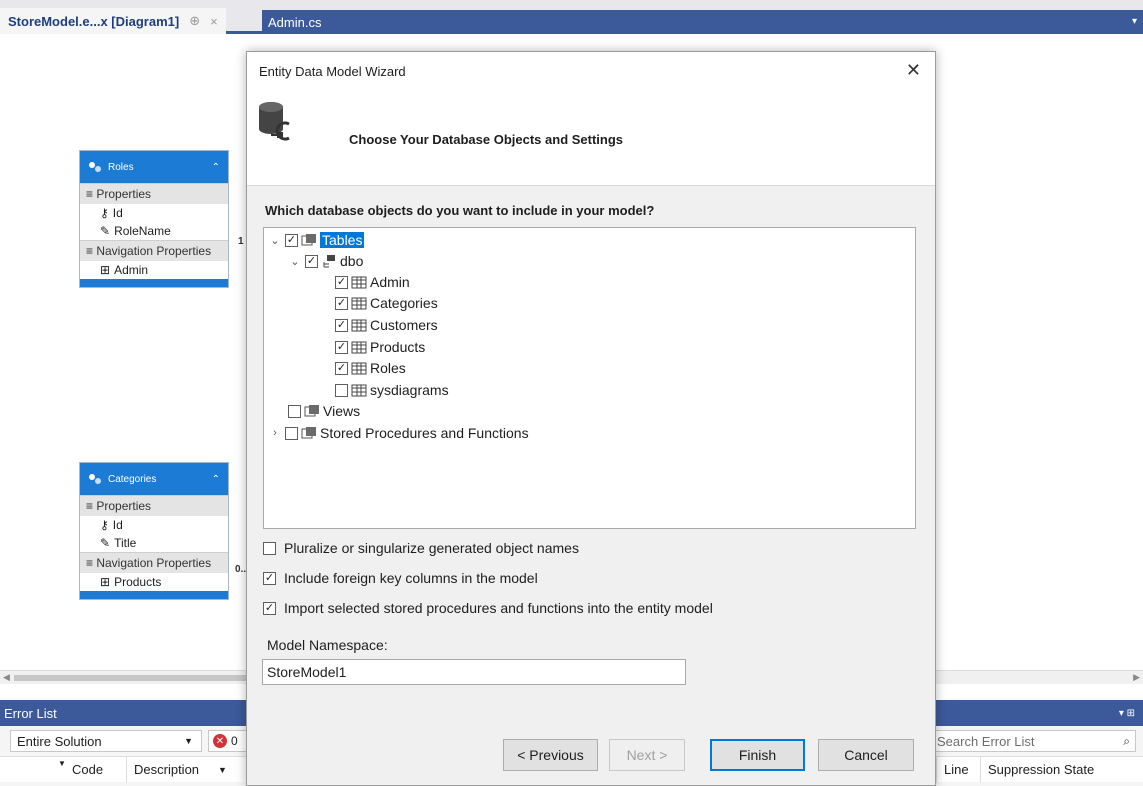 This screenshot has width=1143, height=786. Describe the element at coordinates (380, 347) in the screenshot. I see `tree-node-table-products: ✓ Products` at that location.